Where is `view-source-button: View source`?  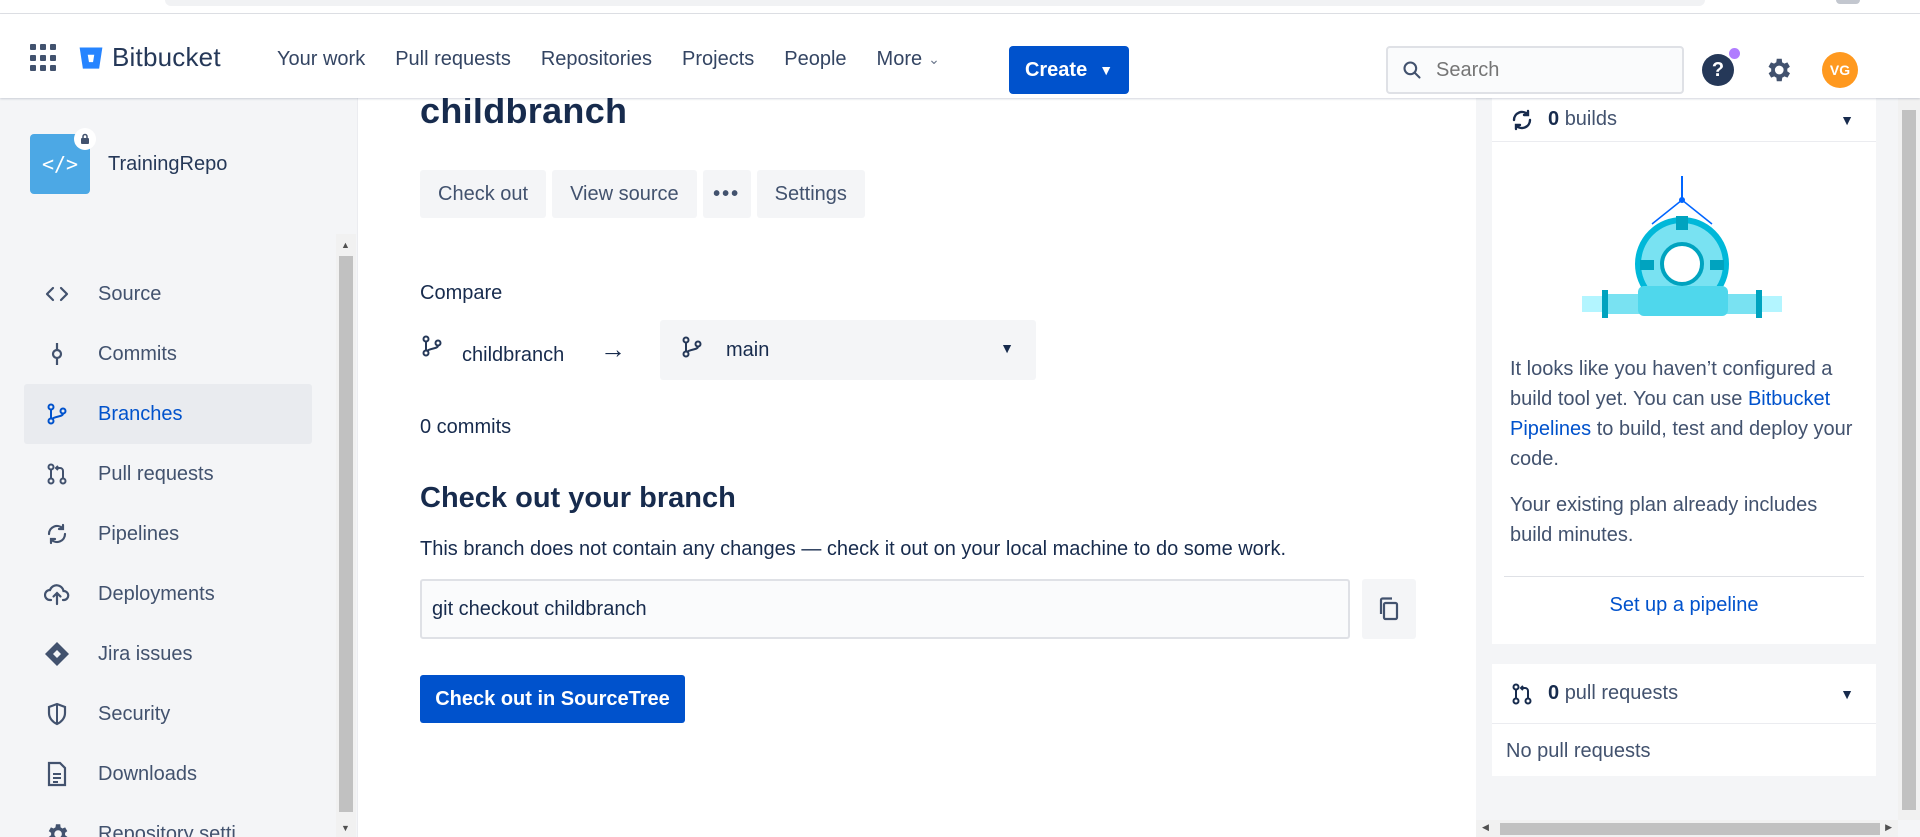
view-source-button: View source is located at coordinates (624, 194).